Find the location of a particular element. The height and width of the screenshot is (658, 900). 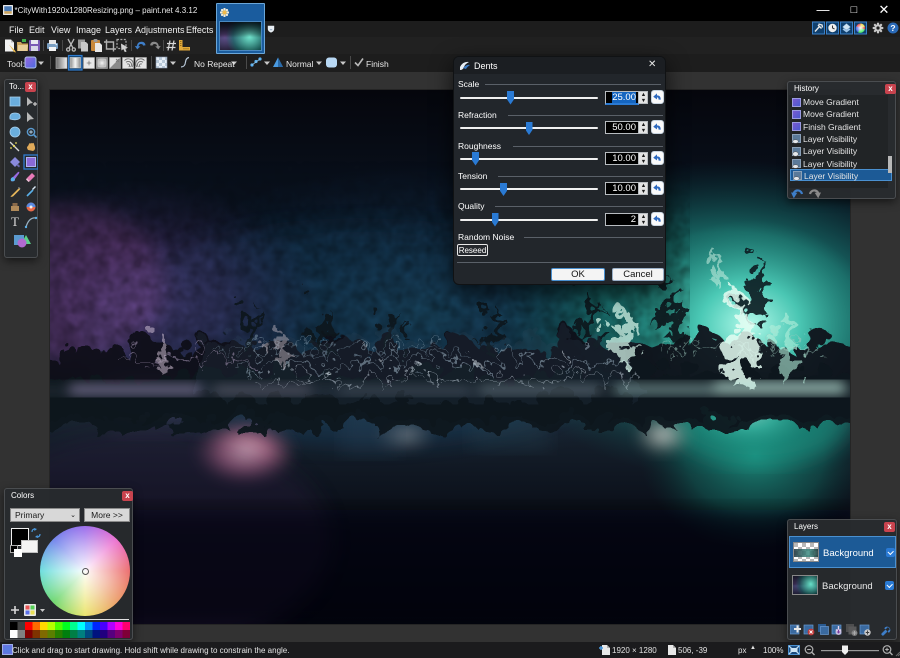

svg-text: T is located at coordinates (15, 221).